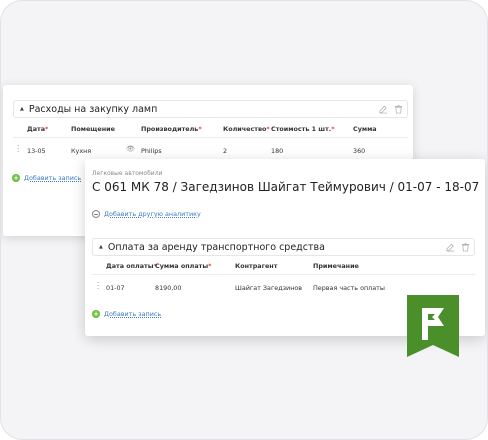  What do you see at coordinates (171, 129) in the screenshot?
I see `col-manufacturer: Производитель*` at bounding box center [171, 129].